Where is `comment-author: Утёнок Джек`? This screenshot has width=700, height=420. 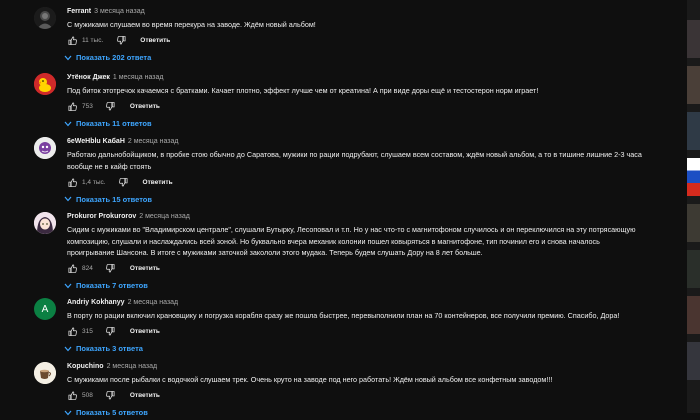 comment-author: Утёнок Джек is located at coordinates (88, 77).